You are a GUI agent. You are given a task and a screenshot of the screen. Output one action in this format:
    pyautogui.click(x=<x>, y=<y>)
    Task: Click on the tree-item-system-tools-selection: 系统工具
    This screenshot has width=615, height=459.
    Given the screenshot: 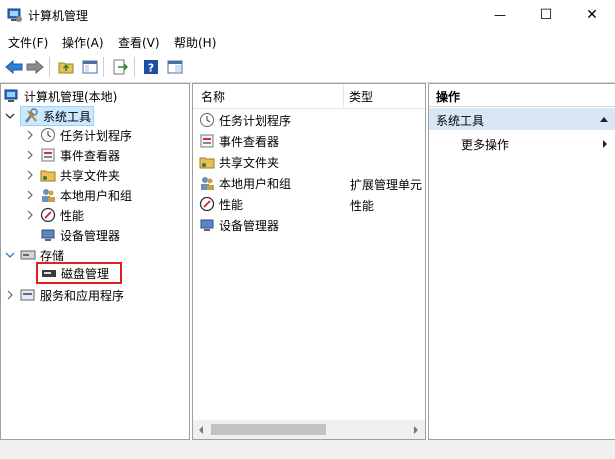 What is the action you would take?
    pyautogui.click(x=57, y=116)
    